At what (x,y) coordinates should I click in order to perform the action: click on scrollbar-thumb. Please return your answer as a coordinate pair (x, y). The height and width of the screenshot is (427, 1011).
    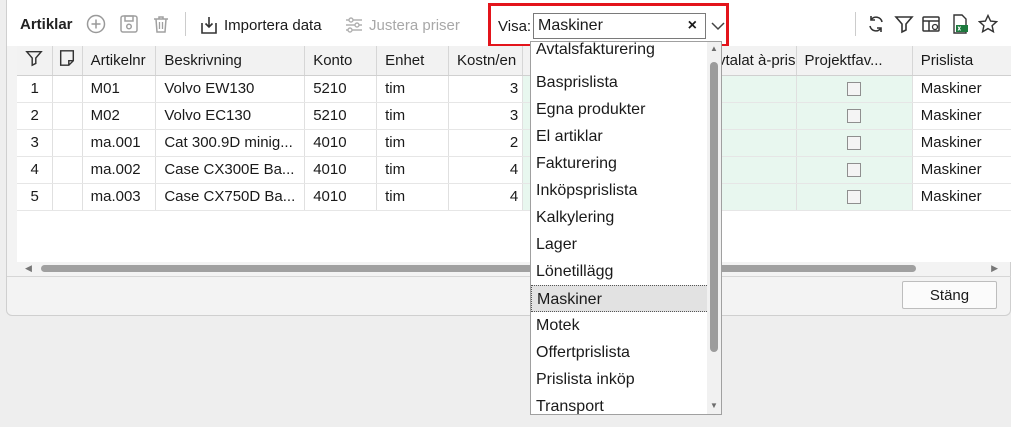
    Looking at the image, I should click on (478, 268).